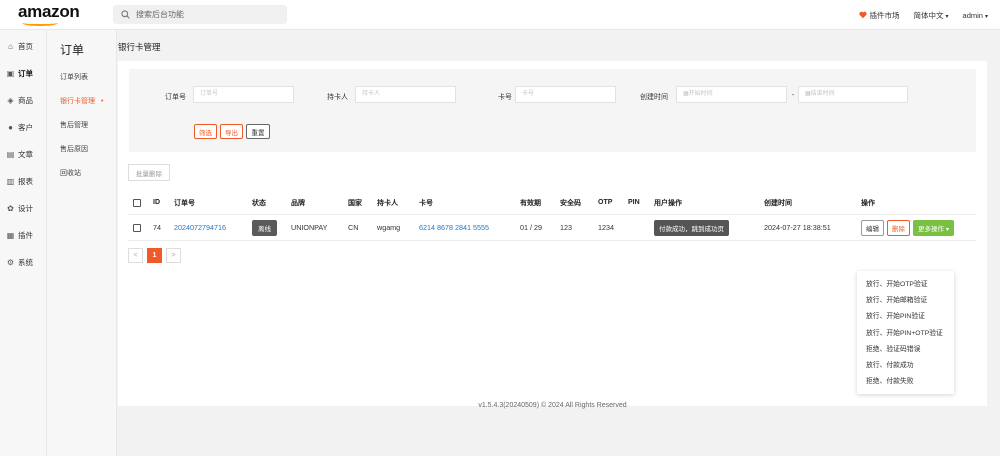  Describe the element at coordinates (500, 15) in the screenshot. I see `top-bar: amazon 搜索后台功能 插件市场 简体中文 ▾ admin ▾` at that location.